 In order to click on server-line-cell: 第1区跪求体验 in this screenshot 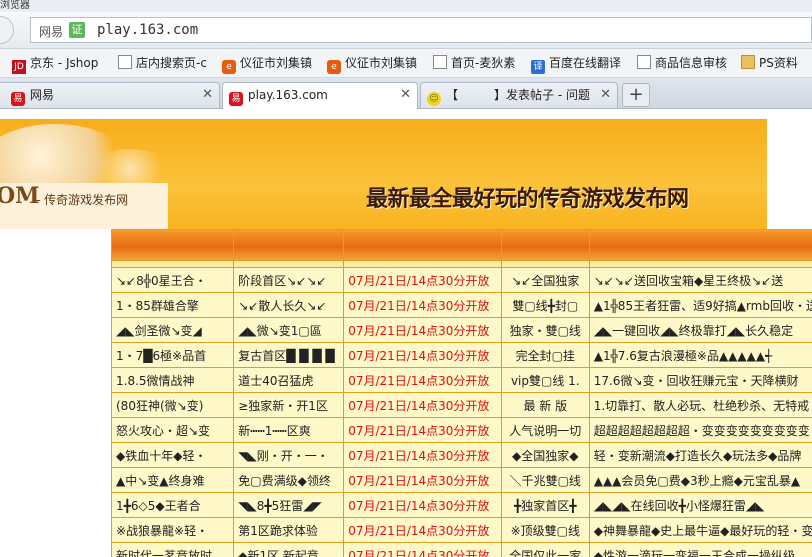, I will do `click(289, 530)`.